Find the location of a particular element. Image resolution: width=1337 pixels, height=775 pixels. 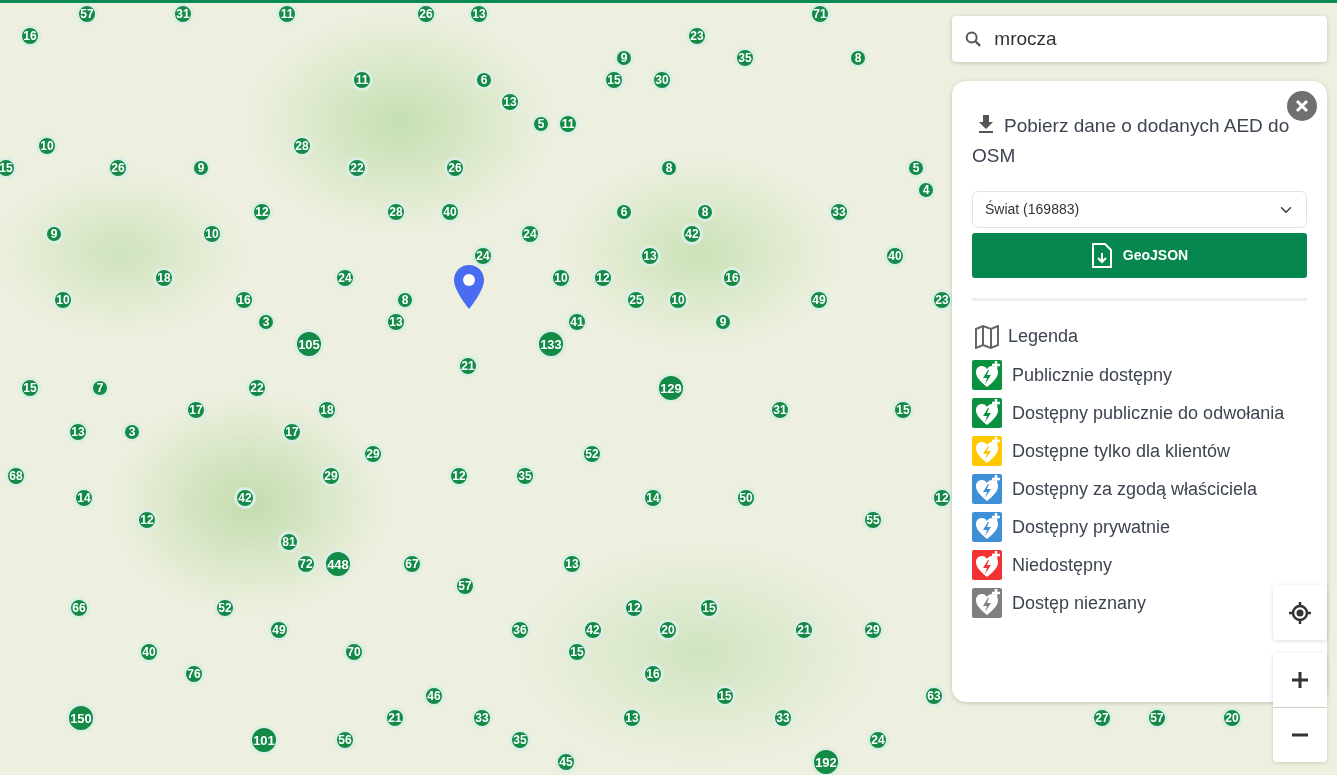

legend-label: Dostępny publicznie do odwołania is located at coordinates (1148, 413).